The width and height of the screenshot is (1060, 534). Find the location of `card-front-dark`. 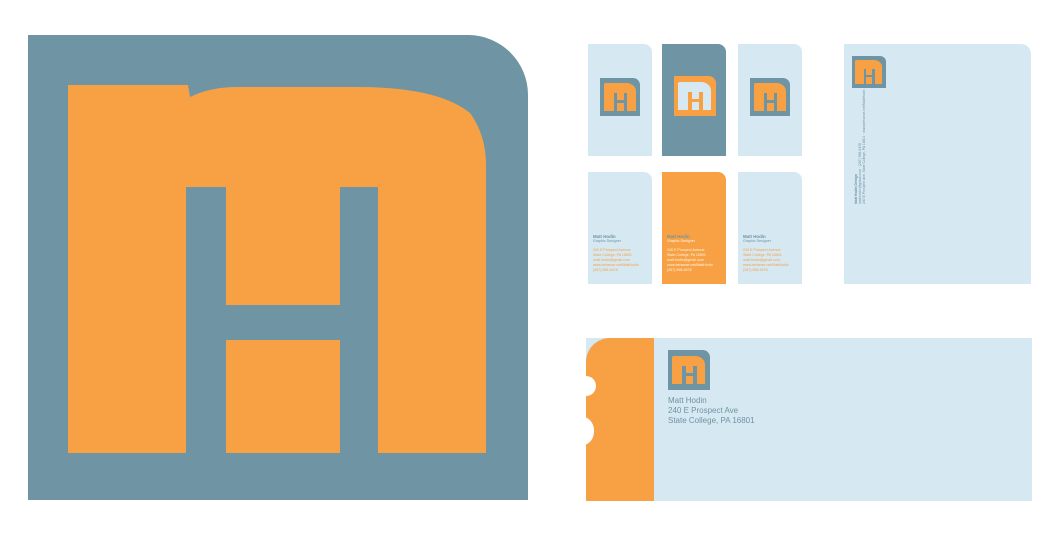

card-front-dark is located at coordinates (694, 100).